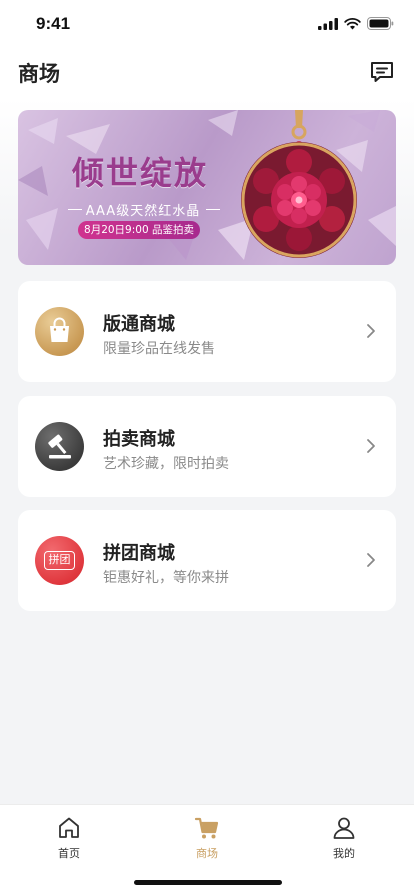 Image resolution: width=414 pixels, height=896 pixels. Describe the element at coordinates (139, 173) in the screenshot. I see `banner-title: 倾世绽放` at that location.